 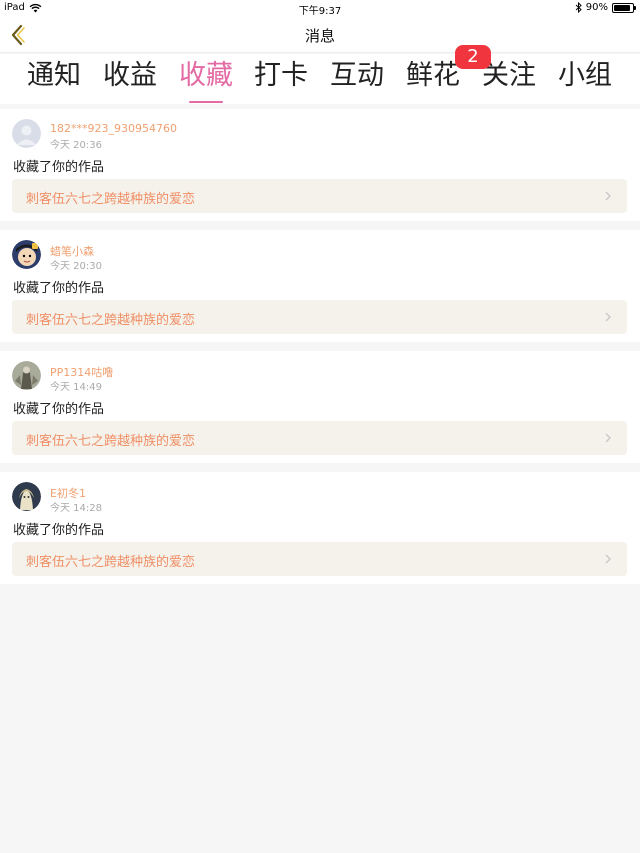 I want to click on tab-label: 收藏, so click(x=206, y=75).